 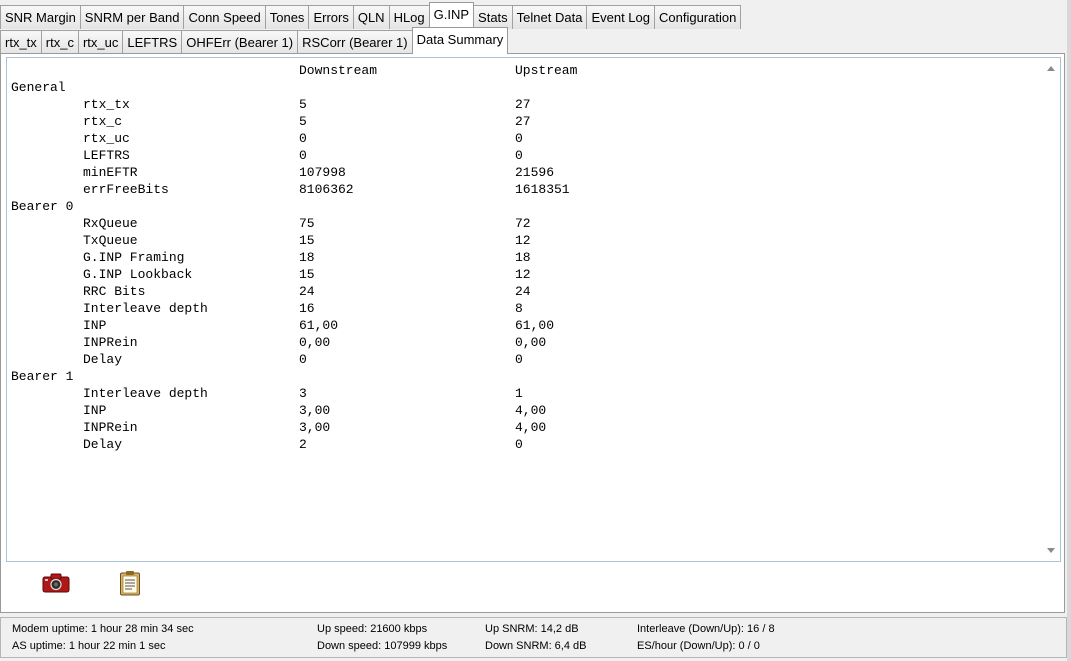 I want to click on clipboard-icon, so click(x=130, y=583).